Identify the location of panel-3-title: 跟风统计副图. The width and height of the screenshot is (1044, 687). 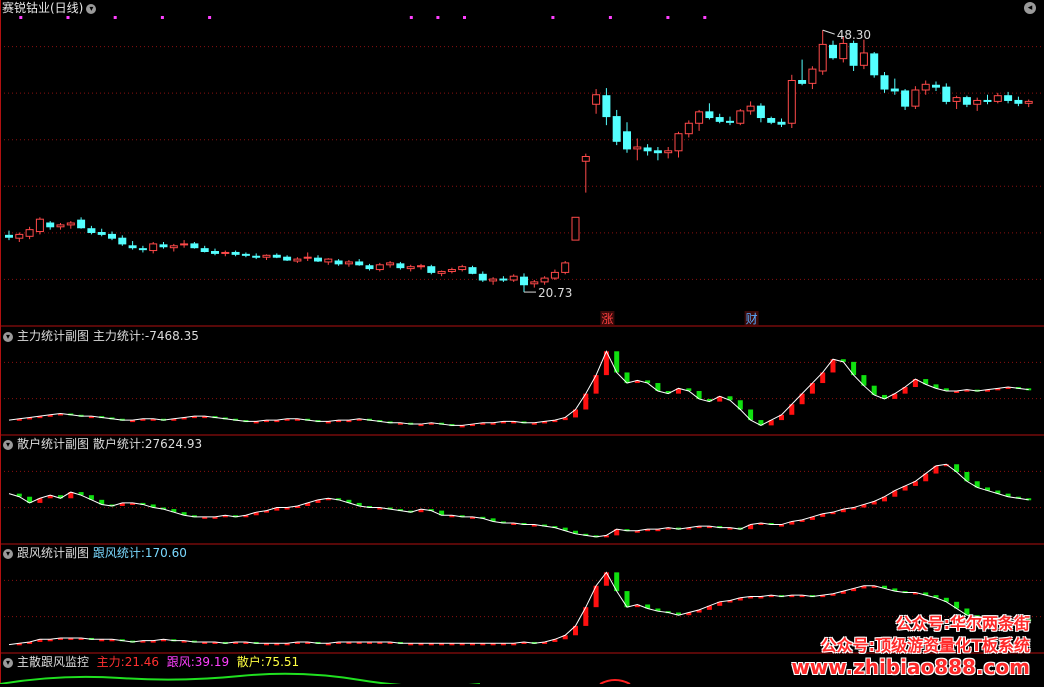
(53, 553).